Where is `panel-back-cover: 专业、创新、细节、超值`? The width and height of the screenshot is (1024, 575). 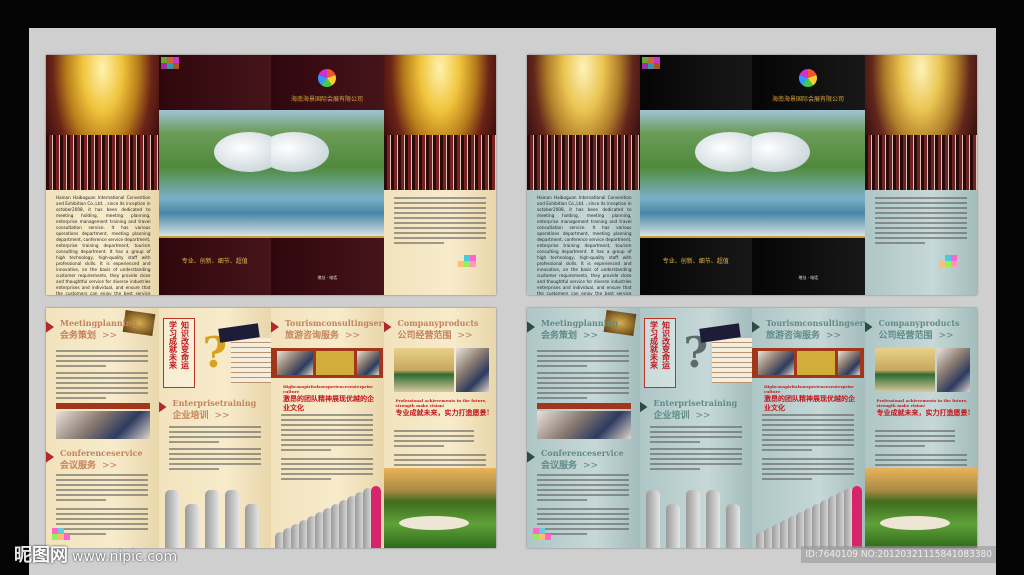 panel-back-cover: 专业、创新、细节、超值 is located at coordinates (695, 175).